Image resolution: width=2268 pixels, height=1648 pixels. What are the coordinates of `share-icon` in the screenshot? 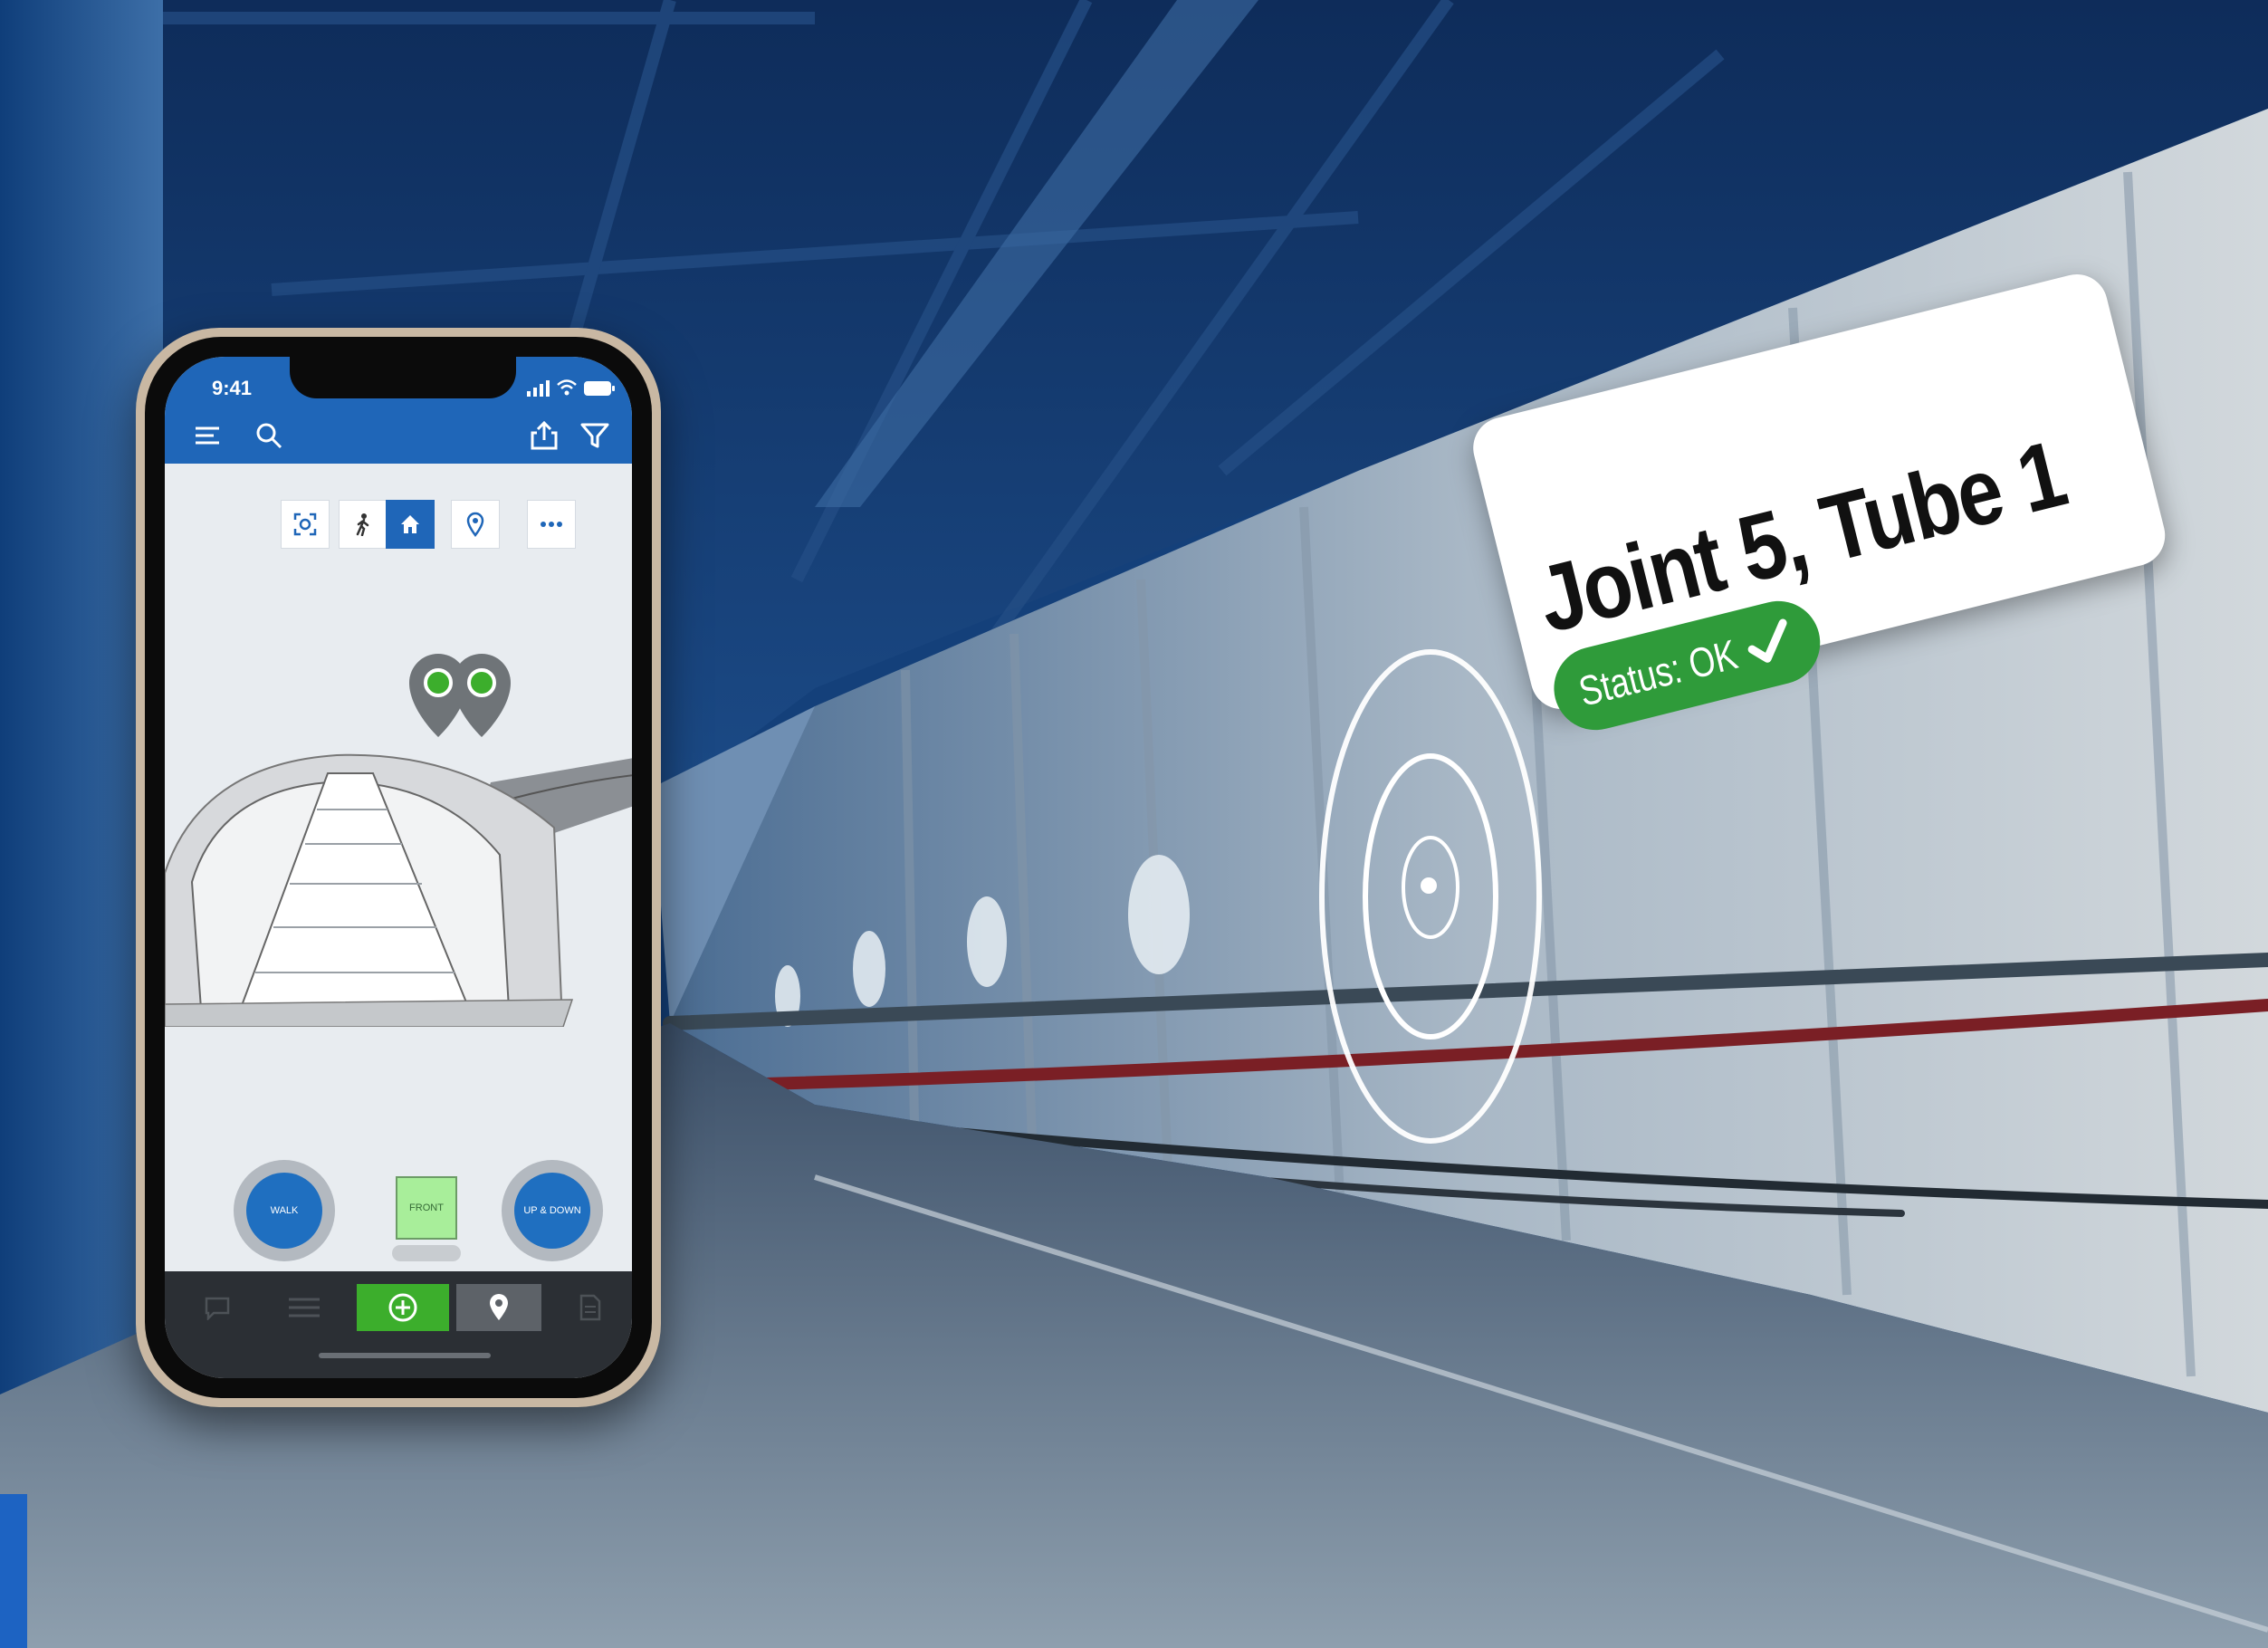 It's located at (544, 435).